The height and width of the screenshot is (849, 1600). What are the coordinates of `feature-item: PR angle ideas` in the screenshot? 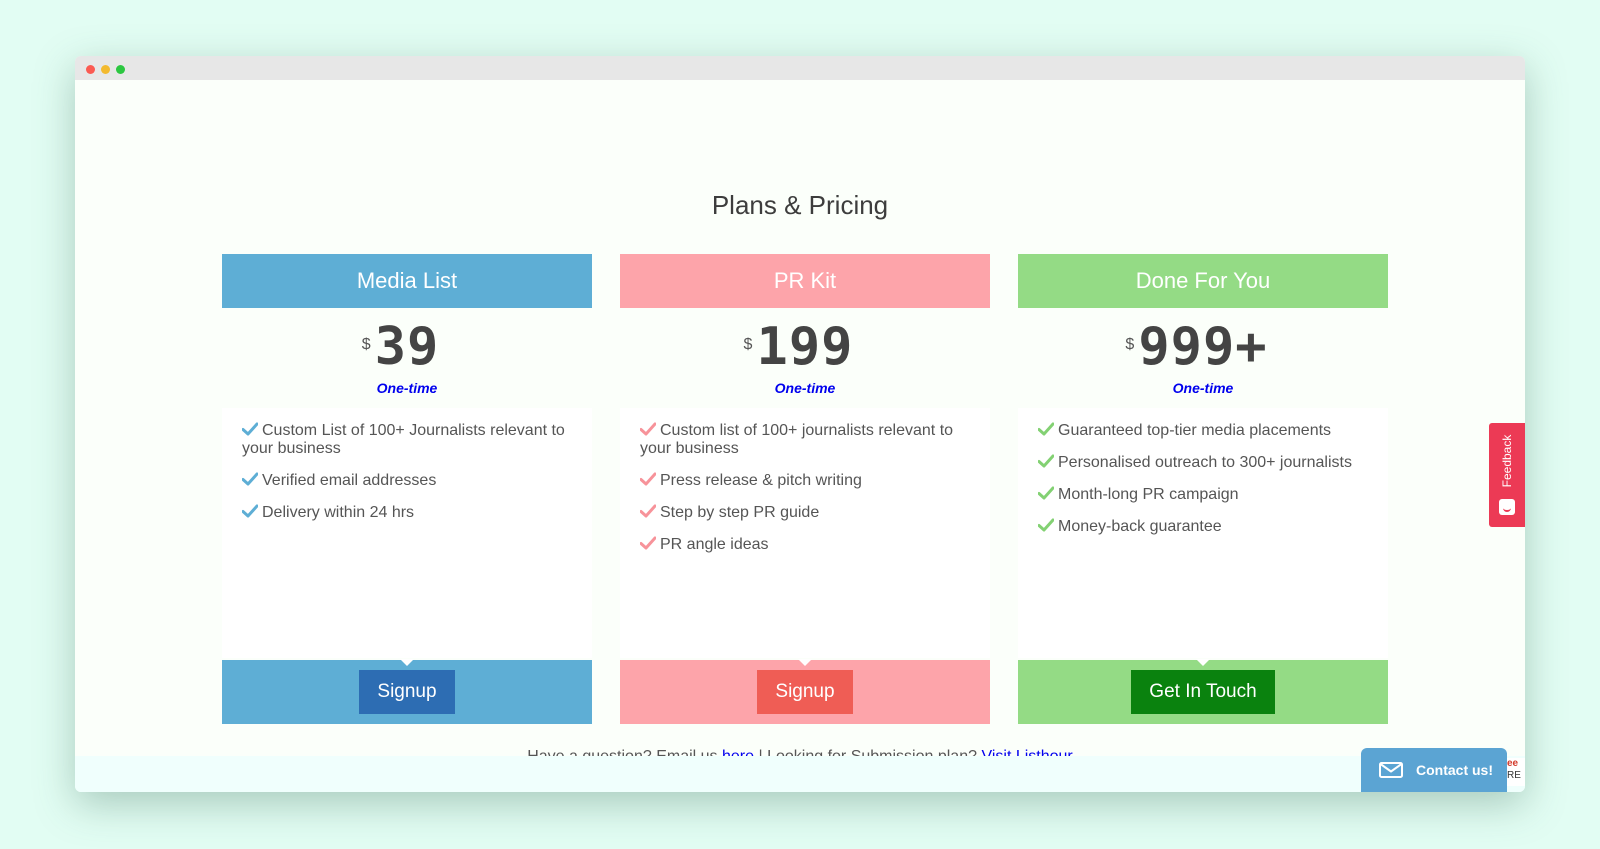 It's located at (805, 545).